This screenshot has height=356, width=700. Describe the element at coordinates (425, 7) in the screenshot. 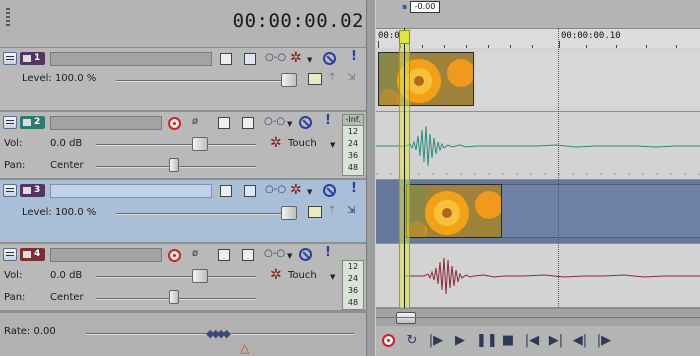

I see `playback-rate-box: -0.00` at that location.